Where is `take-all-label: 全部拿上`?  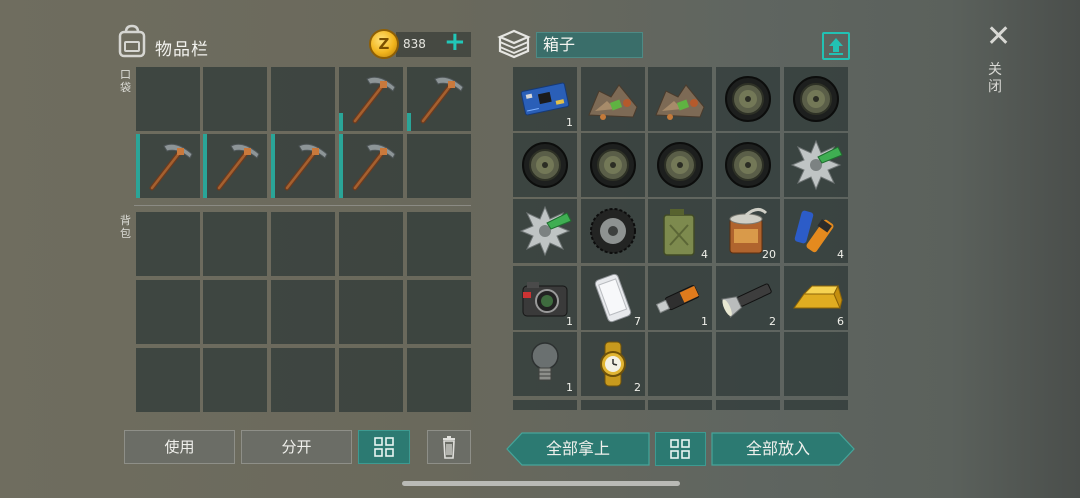
take-all-label: 全部拿上 is located at coordinates (577, 448).